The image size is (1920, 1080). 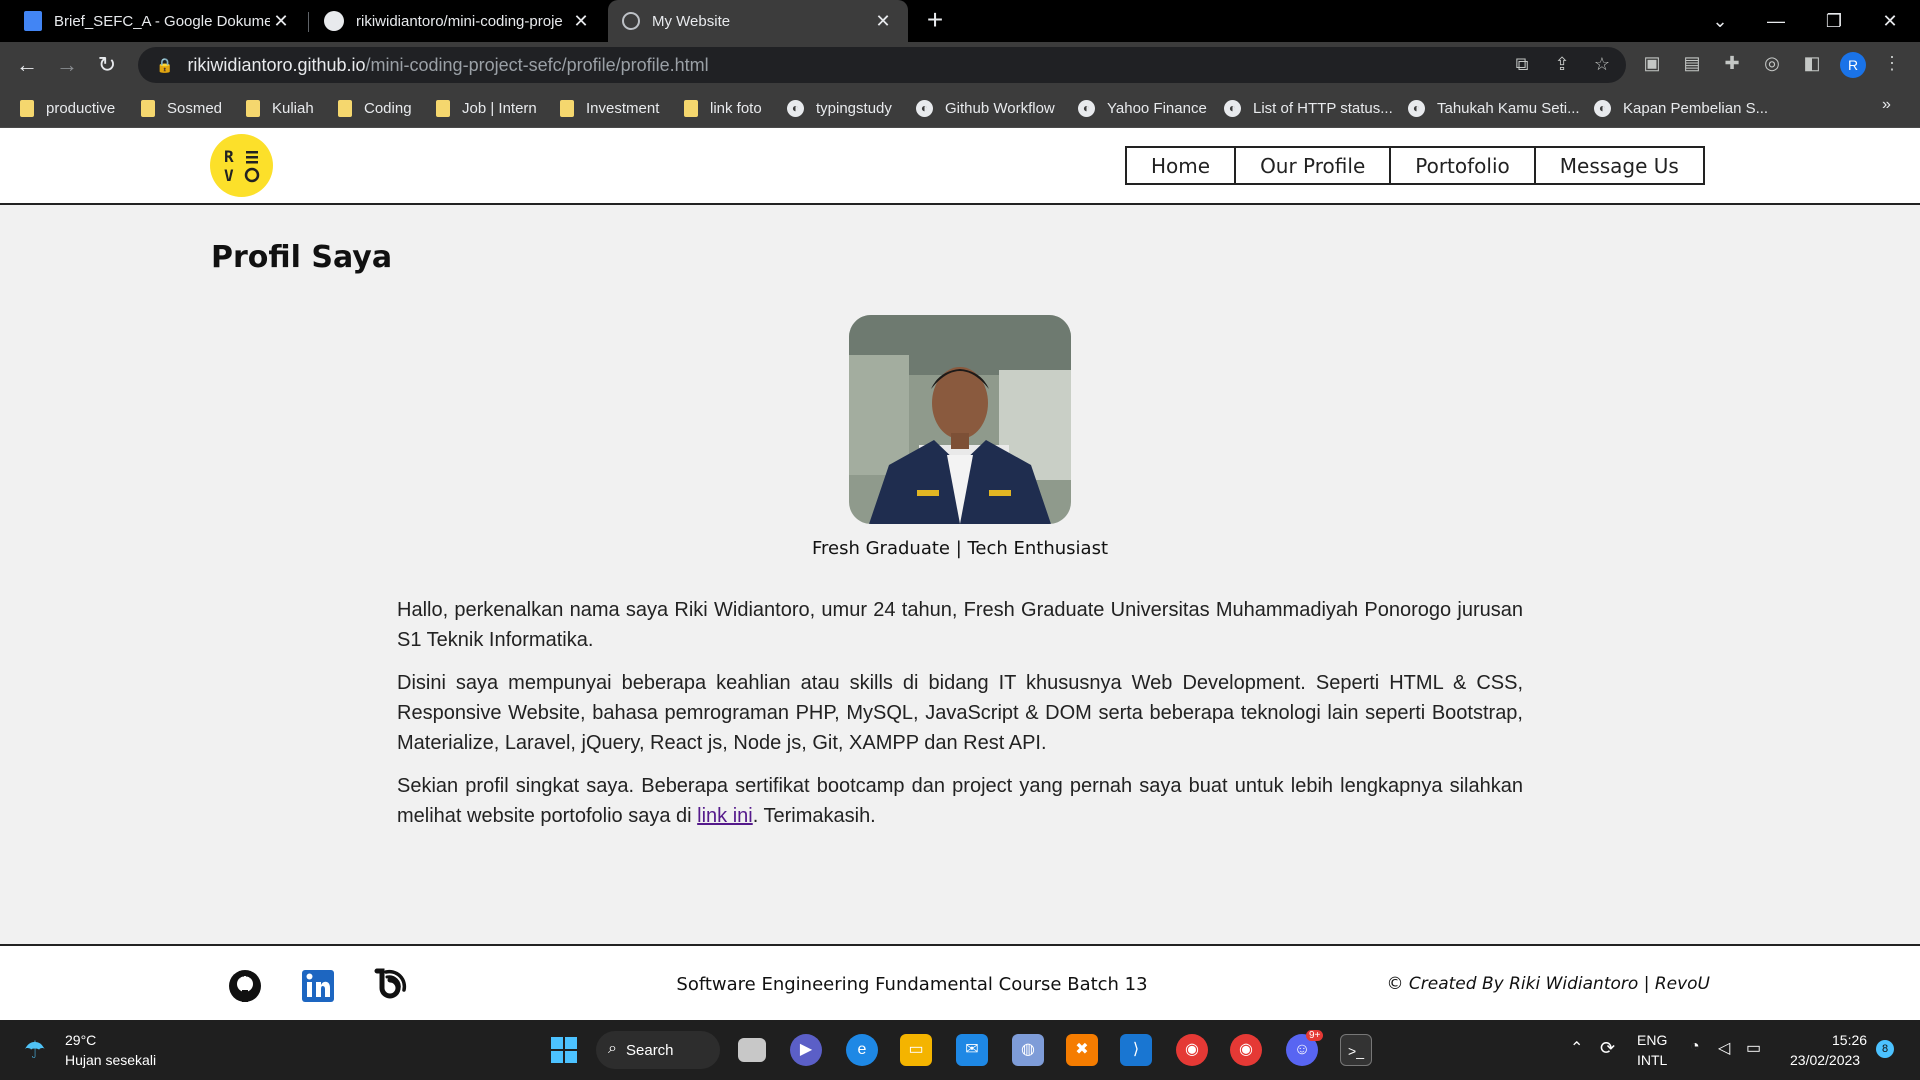 I want to click on tab-title: rikiwidiantoro/mini-coding-proje, so click(x=459, y=21).